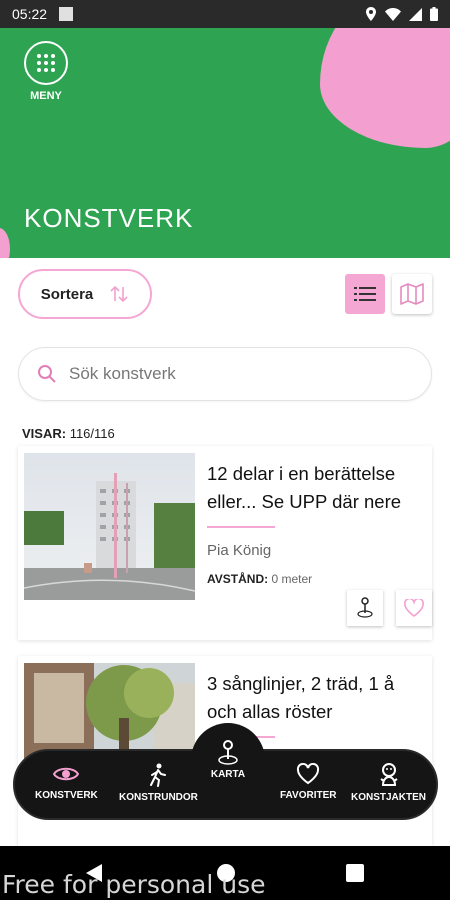  I want to click on status-bar: 05:22, so click(225, 14).